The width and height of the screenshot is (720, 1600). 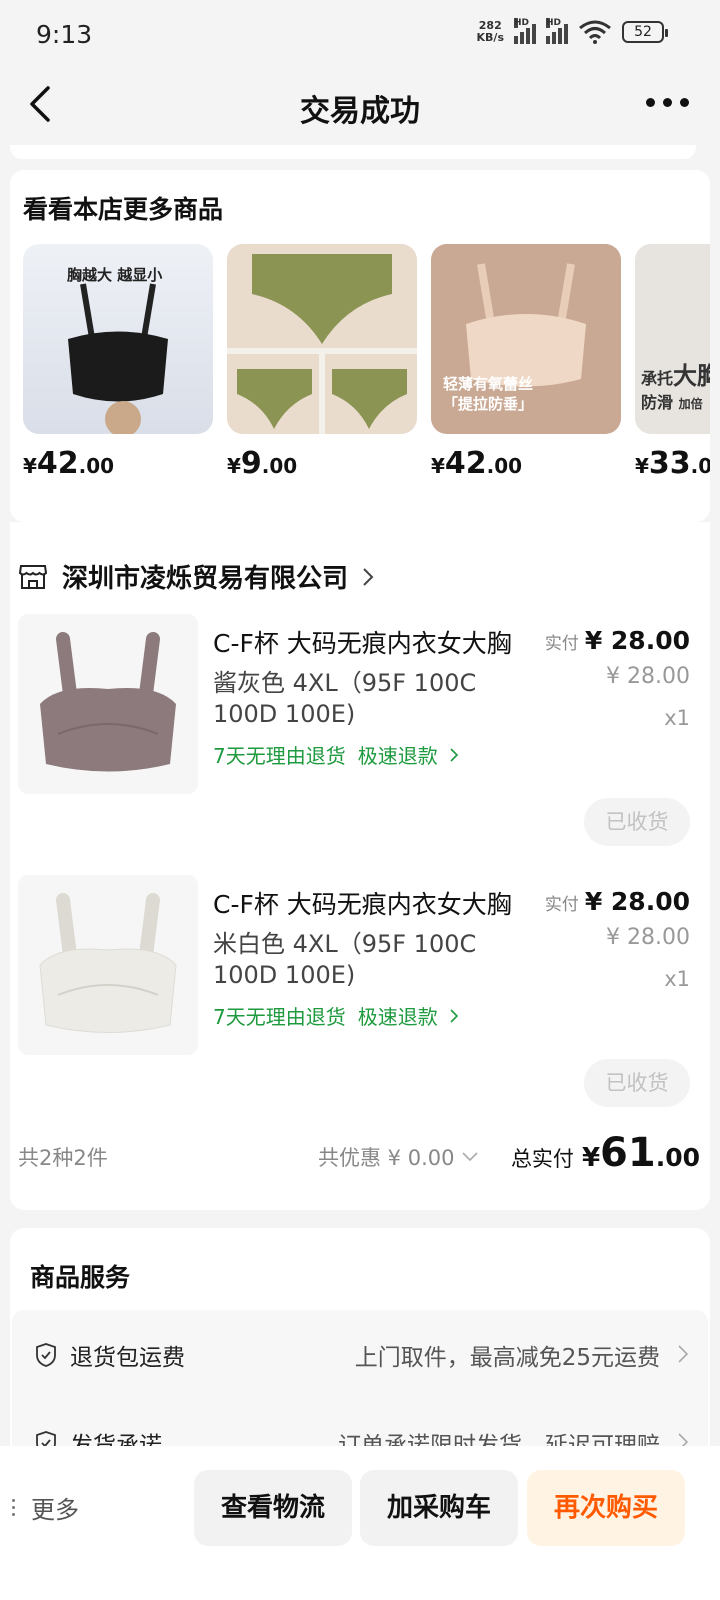 I want to click on total-decimal: .00, so click(x=677, y=1157).